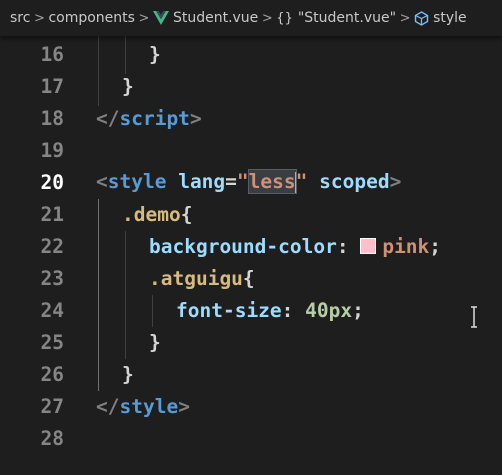 Image resolution: width=502 pixels, height=475 pixels. What do you see at coordinates (251, 118) in the screenshot?
I see `code-line: 18 </script>` at bounding box center [251, 118].